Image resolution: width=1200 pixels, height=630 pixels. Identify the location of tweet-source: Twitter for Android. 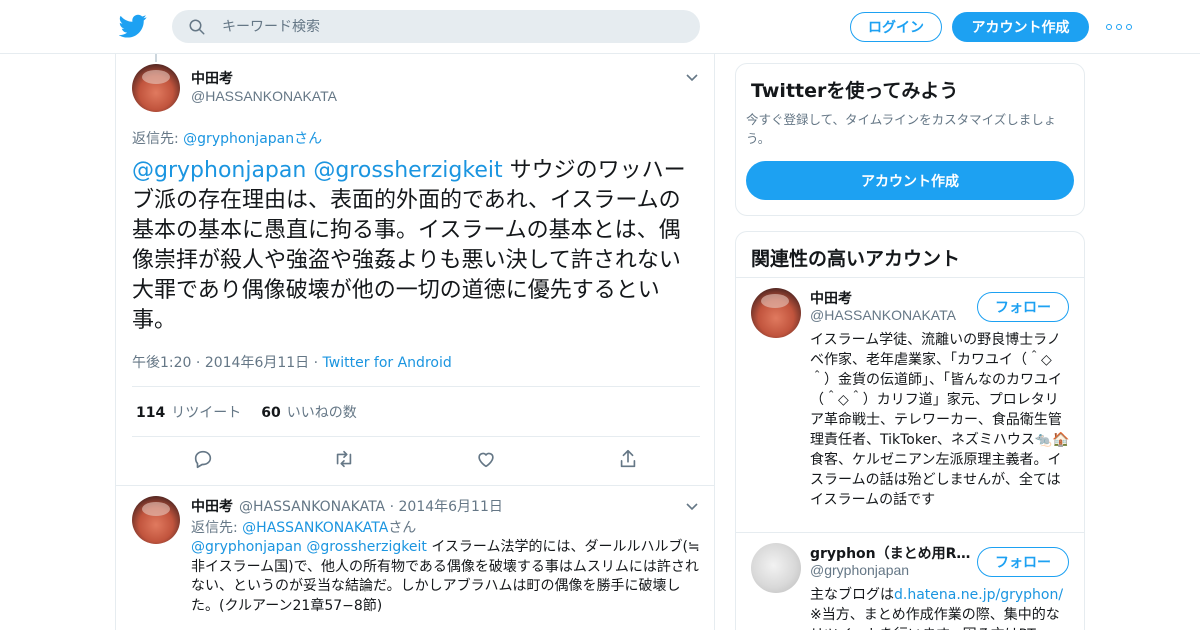
(387, 363).